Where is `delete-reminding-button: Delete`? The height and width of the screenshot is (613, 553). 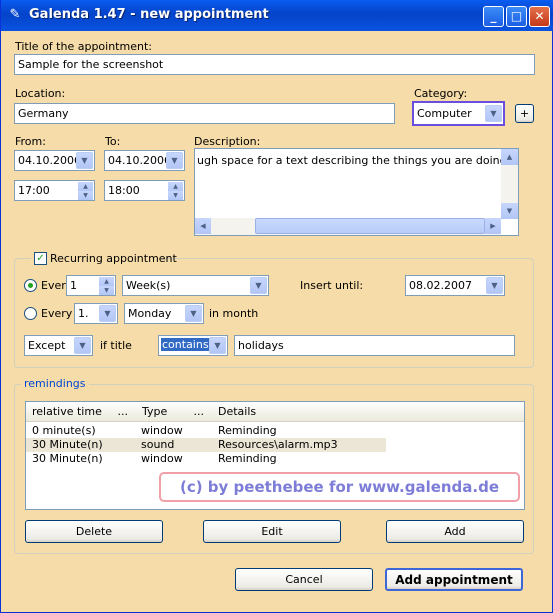 delete-reminding-button: Delete is located at coordinates (94, 531).